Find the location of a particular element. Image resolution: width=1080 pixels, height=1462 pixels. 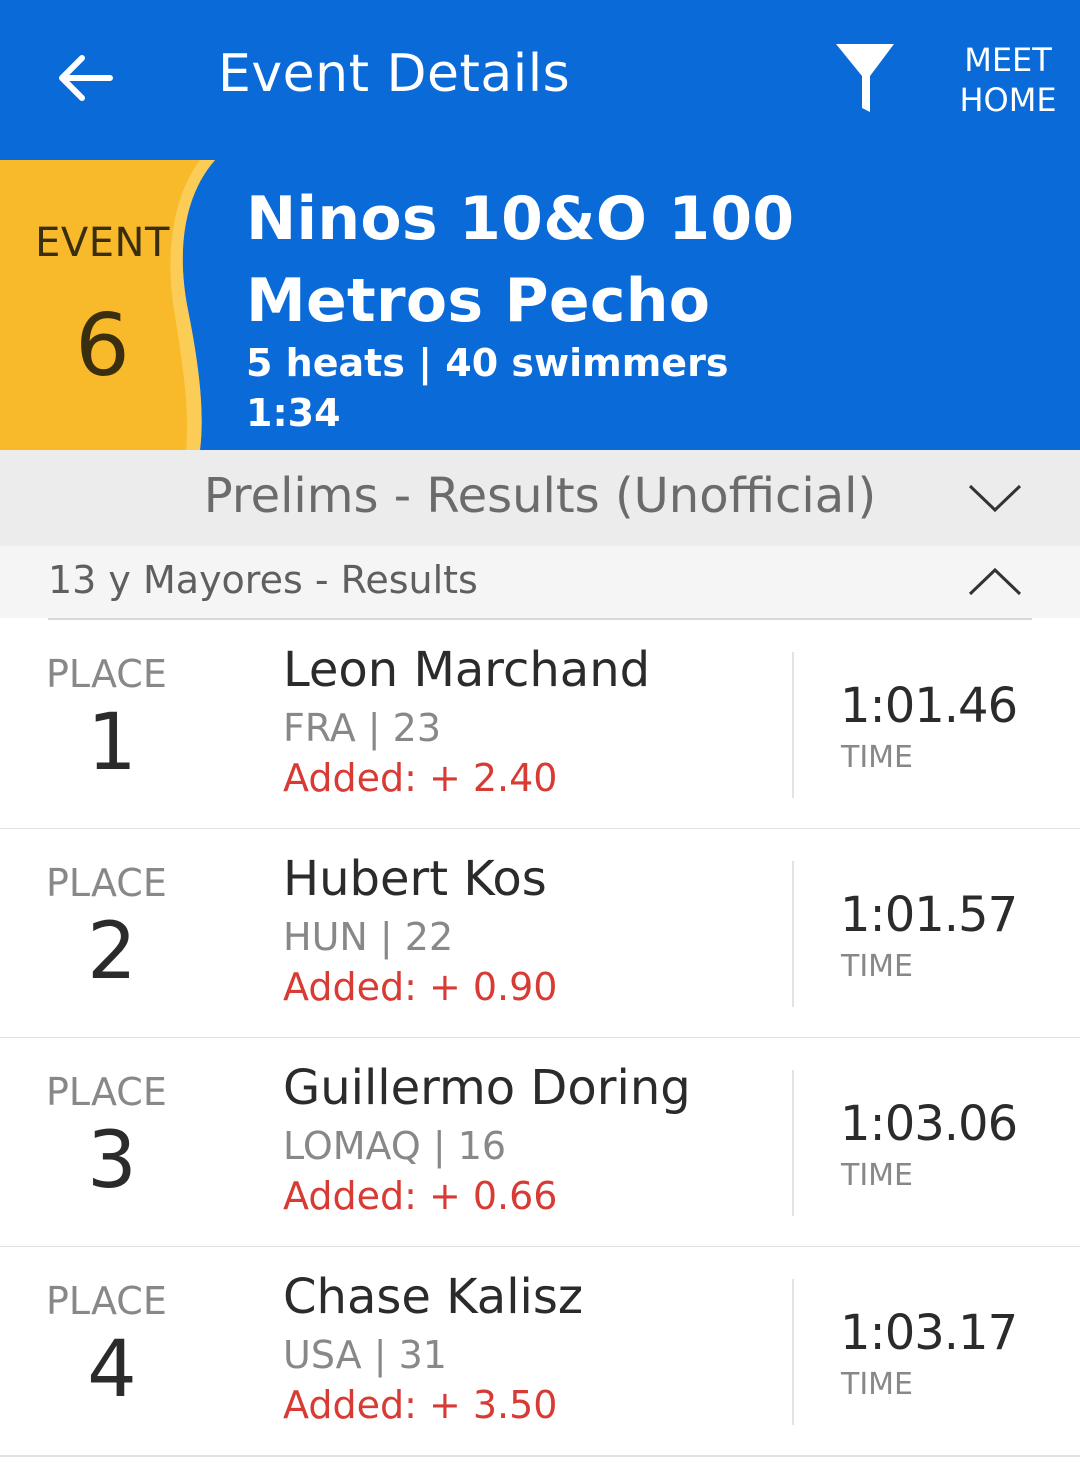

chevron-up-icon is located at coordinates (995, 582).